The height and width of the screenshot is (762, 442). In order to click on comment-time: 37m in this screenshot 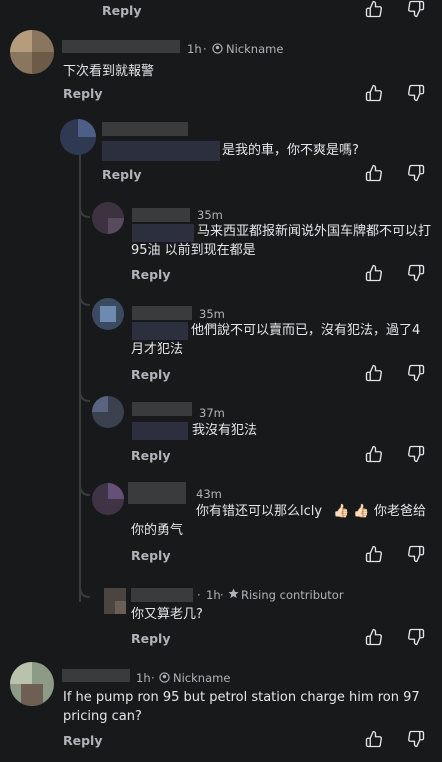, I will do `click(212, 413)`.